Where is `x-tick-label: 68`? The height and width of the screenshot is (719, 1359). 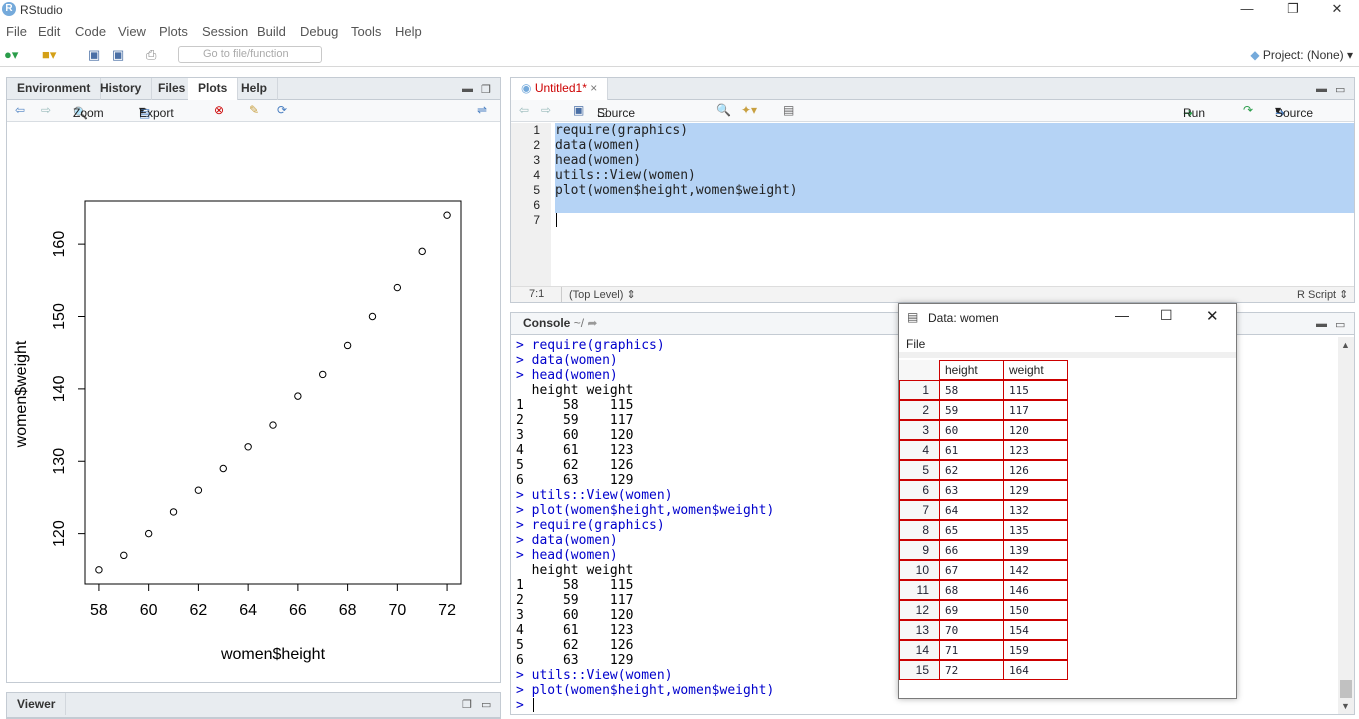 x-tick-label: 68 is located at coordinates (348, 610).